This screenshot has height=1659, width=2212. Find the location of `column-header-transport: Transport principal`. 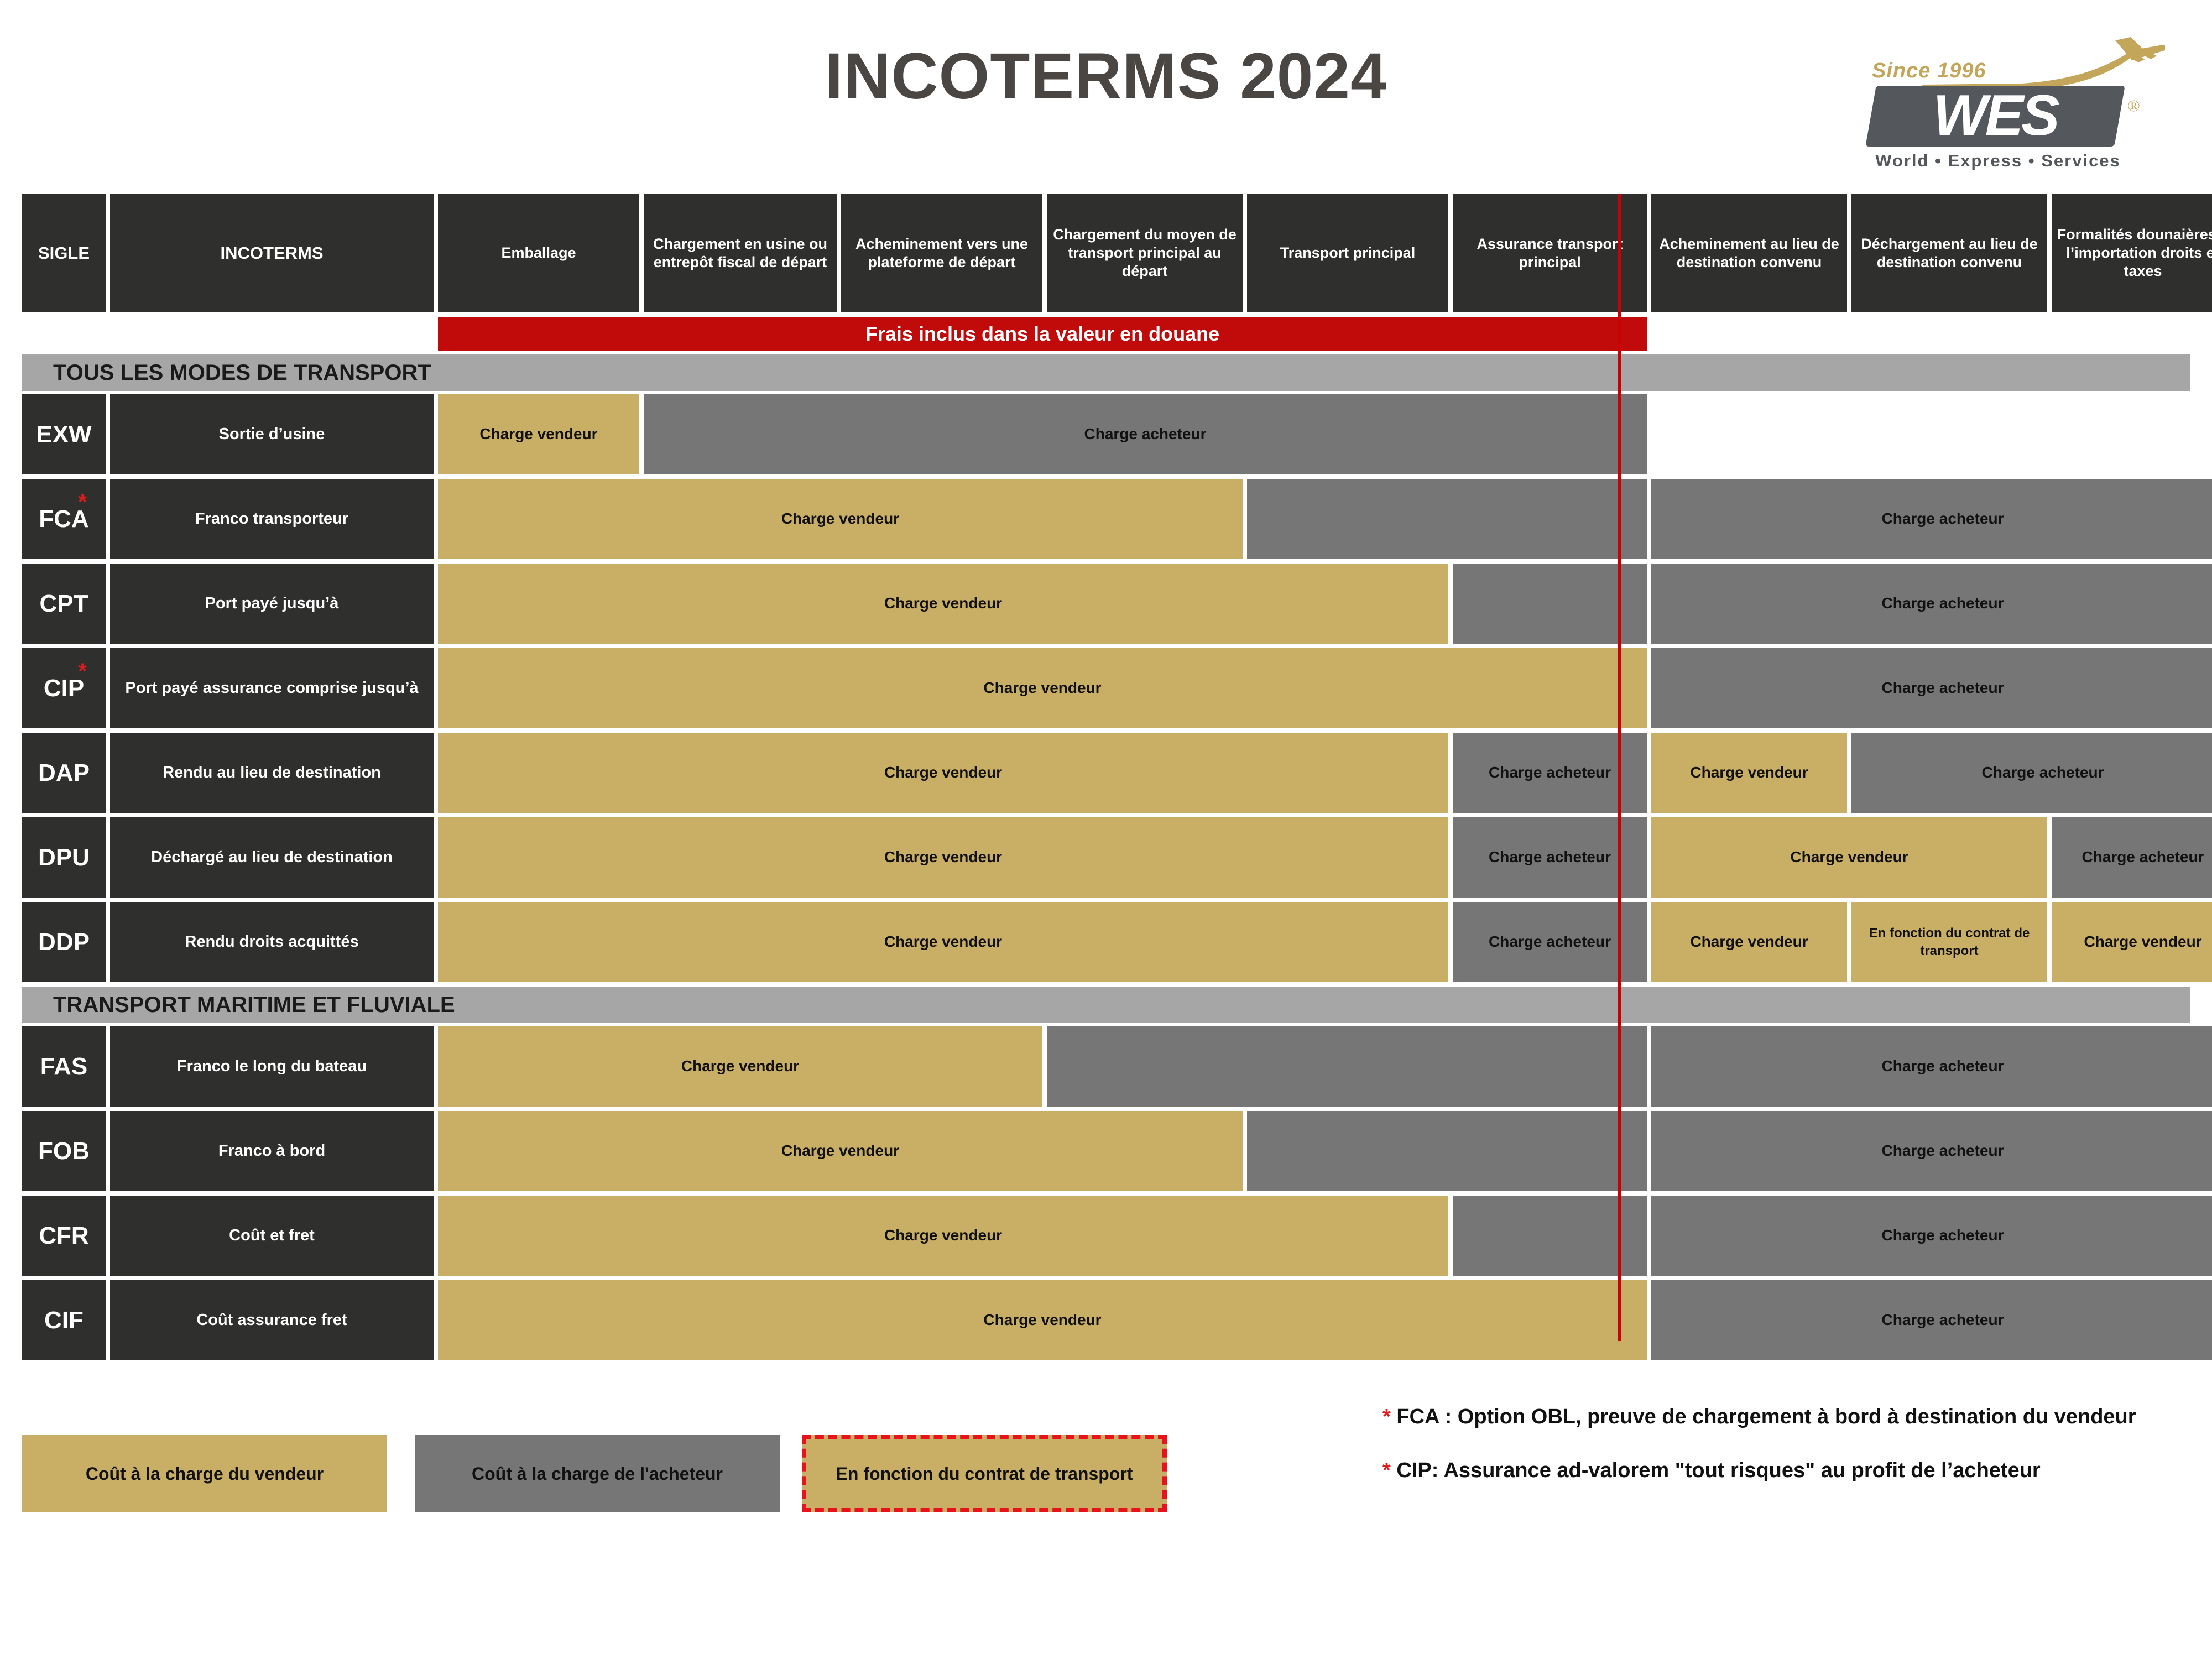

column-header-transport: Transport principal is located at coordinates (1348, 253).